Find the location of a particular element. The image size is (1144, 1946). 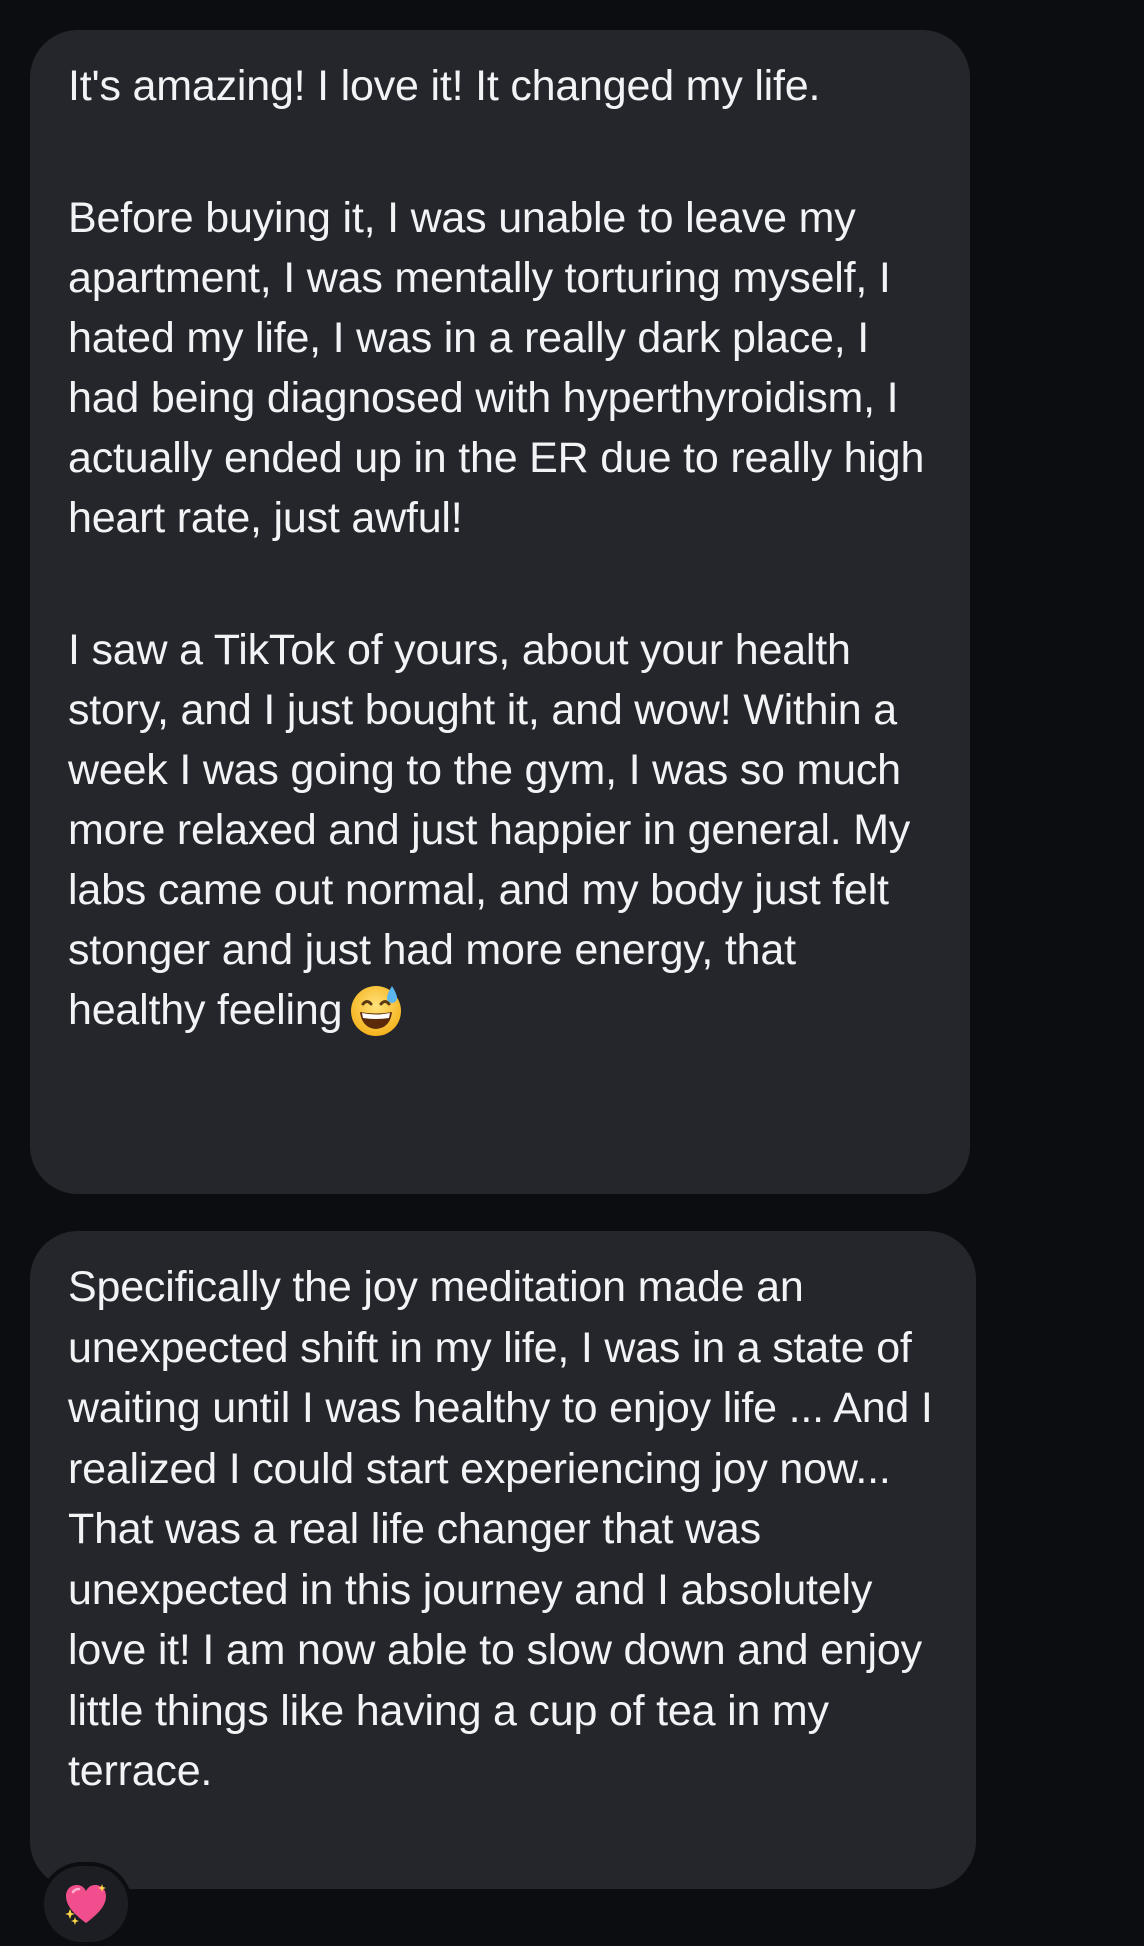

reaction-badge is located at coordinates (86, 1904).